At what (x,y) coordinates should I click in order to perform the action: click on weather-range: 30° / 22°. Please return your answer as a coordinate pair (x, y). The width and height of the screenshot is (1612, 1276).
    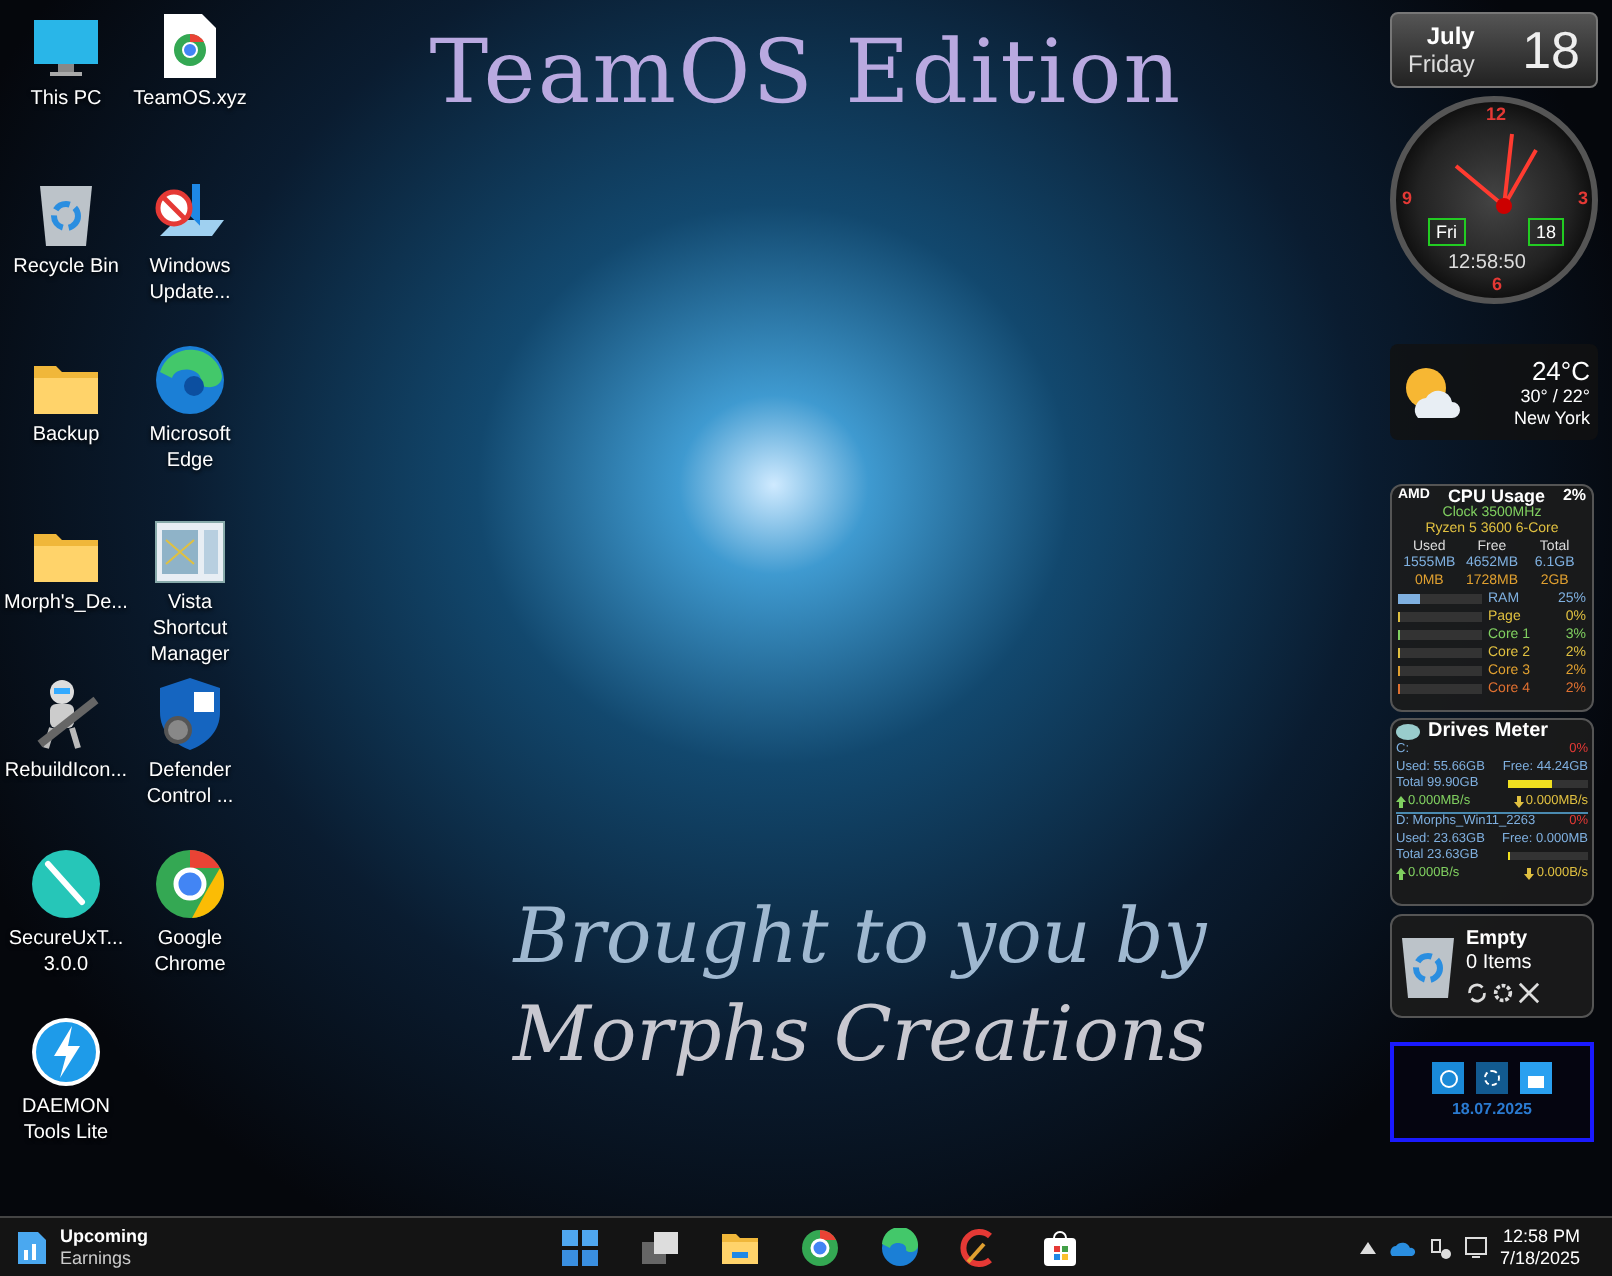
    Looking at the image, I should click on (1555, 396).